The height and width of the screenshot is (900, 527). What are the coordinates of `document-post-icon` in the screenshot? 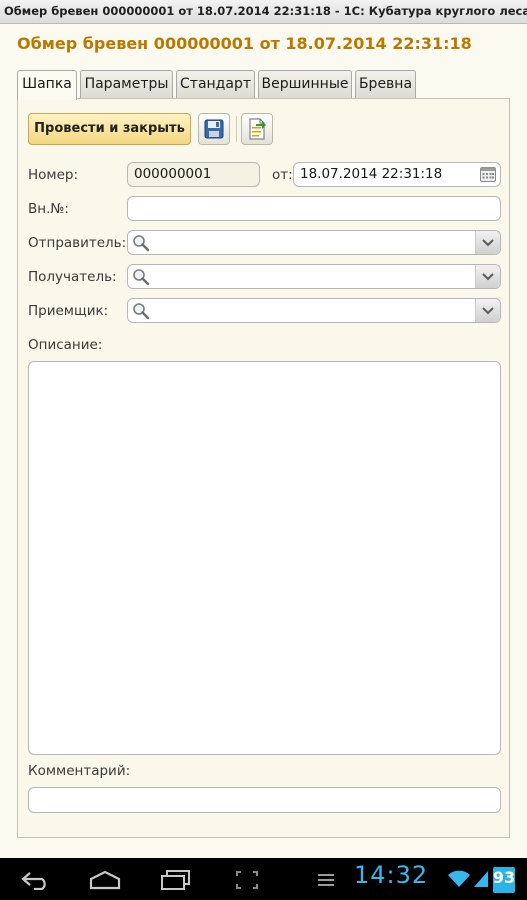 It's located at (257, 129).